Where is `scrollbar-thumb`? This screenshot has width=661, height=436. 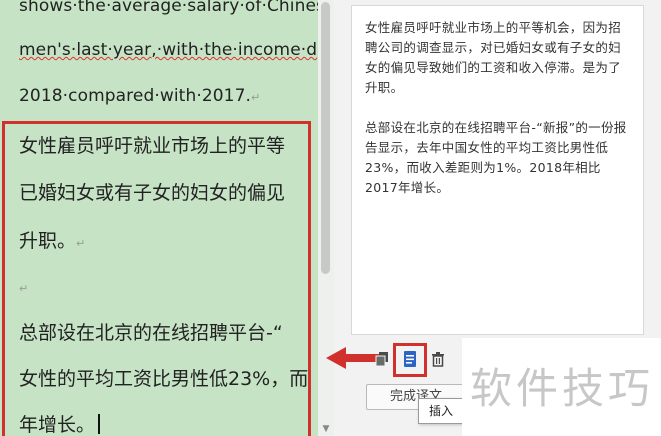 scrollbar-thumb is located at coordinates (325, 138).